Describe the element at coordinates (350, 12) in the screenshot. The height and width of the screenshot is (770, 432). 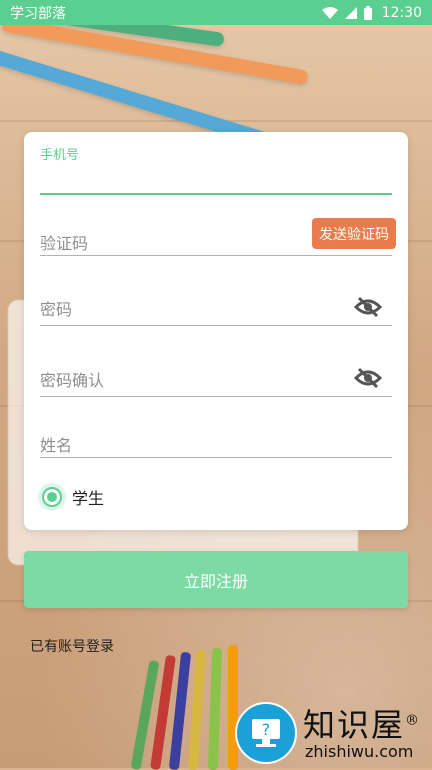
I see `signal-icon` at that location.